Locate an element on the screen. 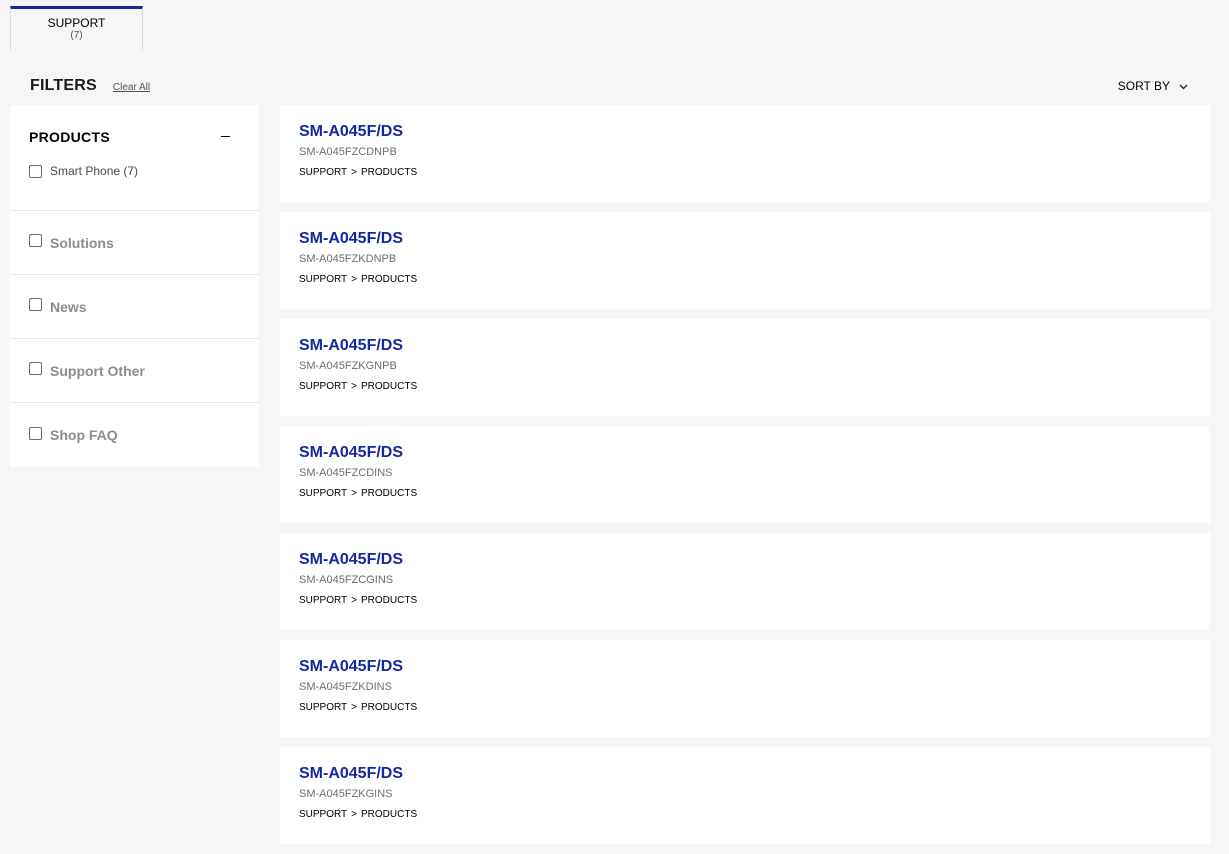 This screenshot has height=854, width=1229. chevron-down-icon is located at coordinates (1183, 86).